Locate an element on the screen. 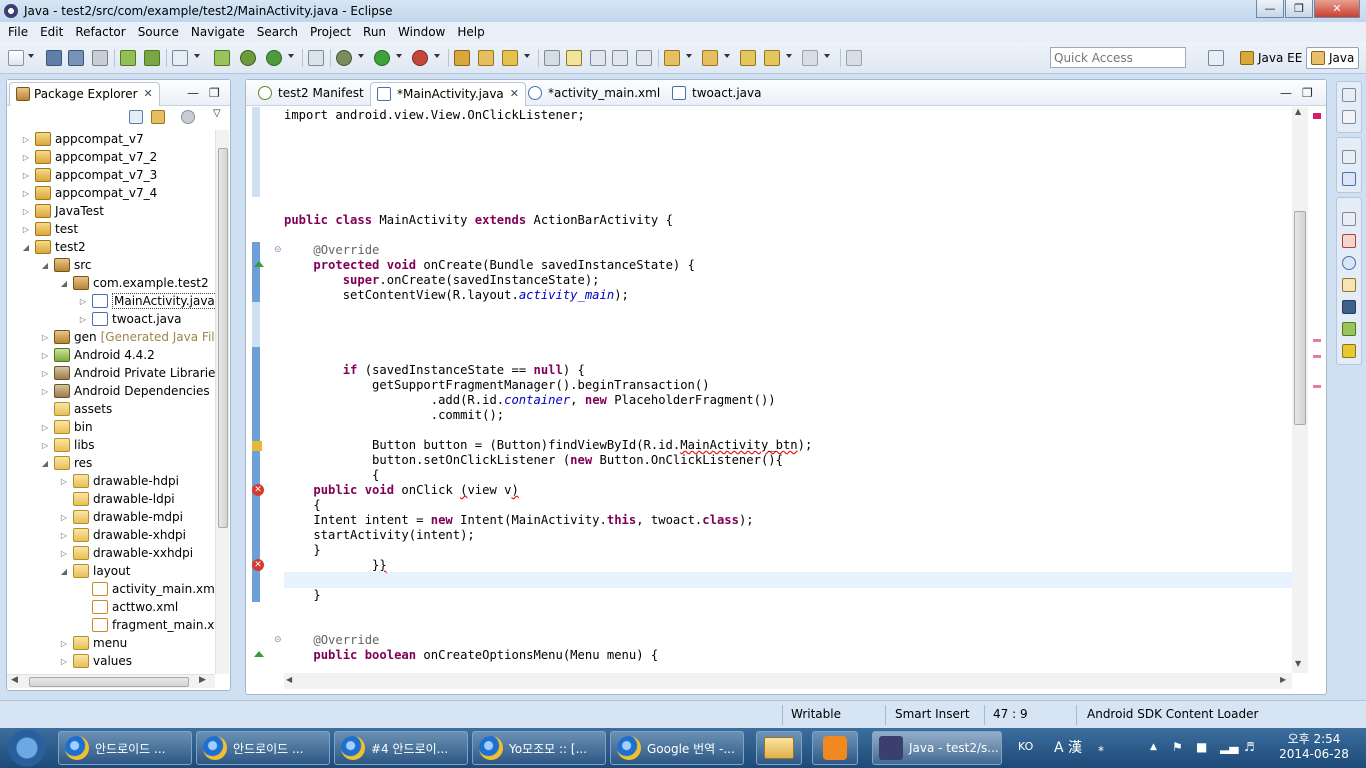  editor-gutter: ⊝ ⊝ ✕ ✕ is located at coordinates (264, 390).